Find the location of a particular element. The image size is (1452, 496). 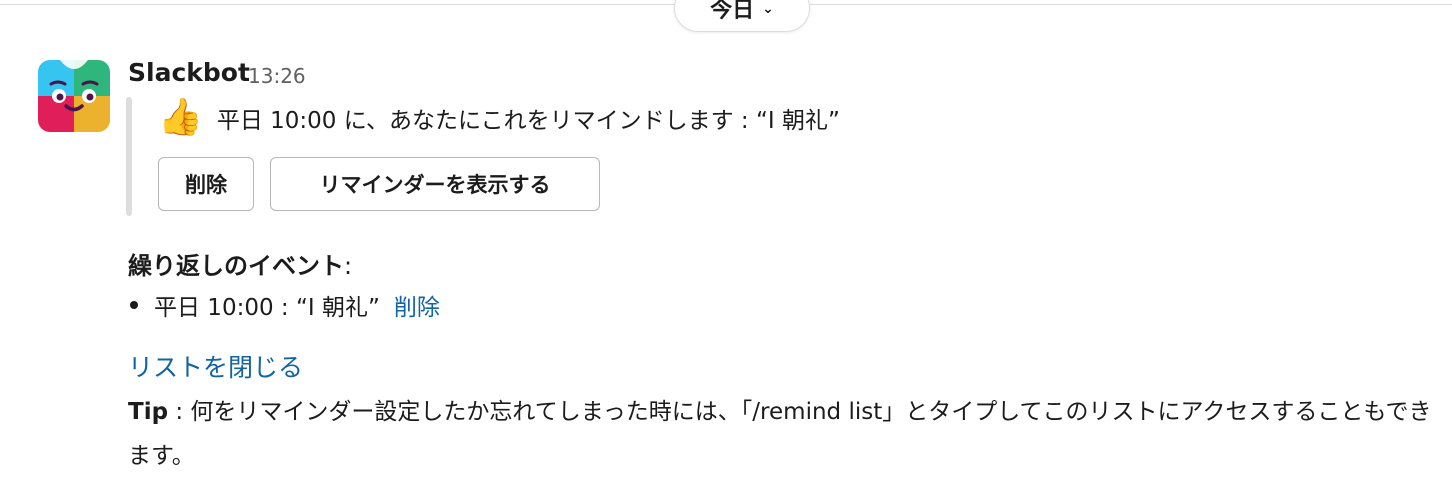

recurring-heading-colon: : is located at coordinates (348, 266).